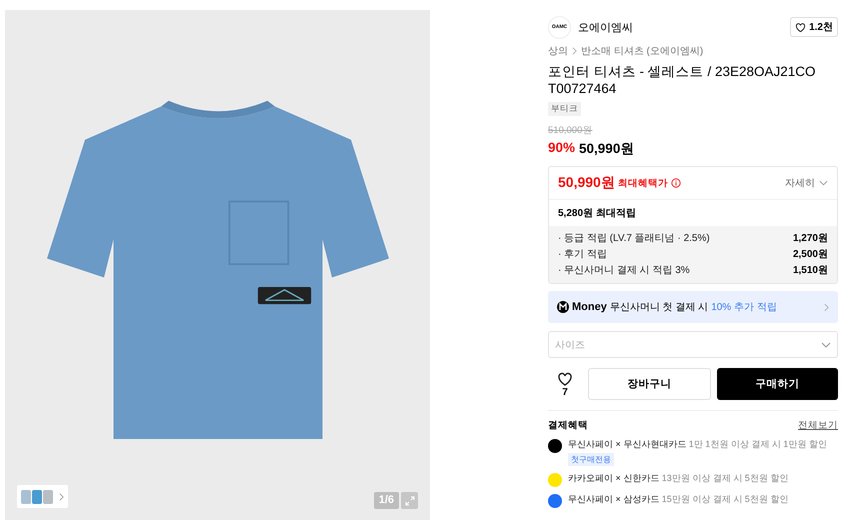 This screenshot has width=849, height=532. Describe the element at coordinates (597, 214) in the screenshot. I see `points-total: 5,280원 최대적립` at that location.